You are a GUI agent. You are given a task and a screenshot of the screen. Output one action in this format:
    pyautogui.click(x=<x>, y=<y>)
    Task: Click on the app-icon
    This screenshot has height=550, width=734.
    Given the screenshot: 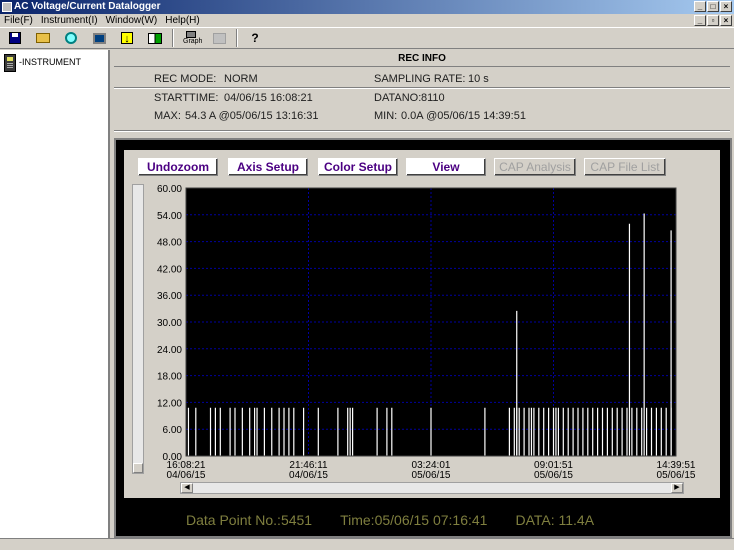 What is the action you would take?
    pyautogui.click(x=7, y=7)
    